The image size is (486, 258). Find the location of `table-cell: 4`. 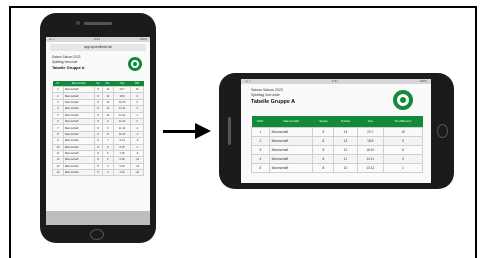

table-cell: 4 is located at coordinates (260, 159).